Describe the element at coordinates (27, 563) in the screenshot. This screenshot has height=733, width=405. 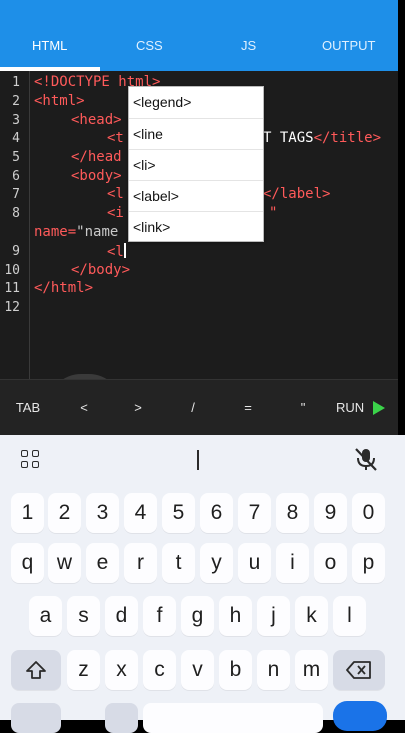
I see `key-q: q` at that location.